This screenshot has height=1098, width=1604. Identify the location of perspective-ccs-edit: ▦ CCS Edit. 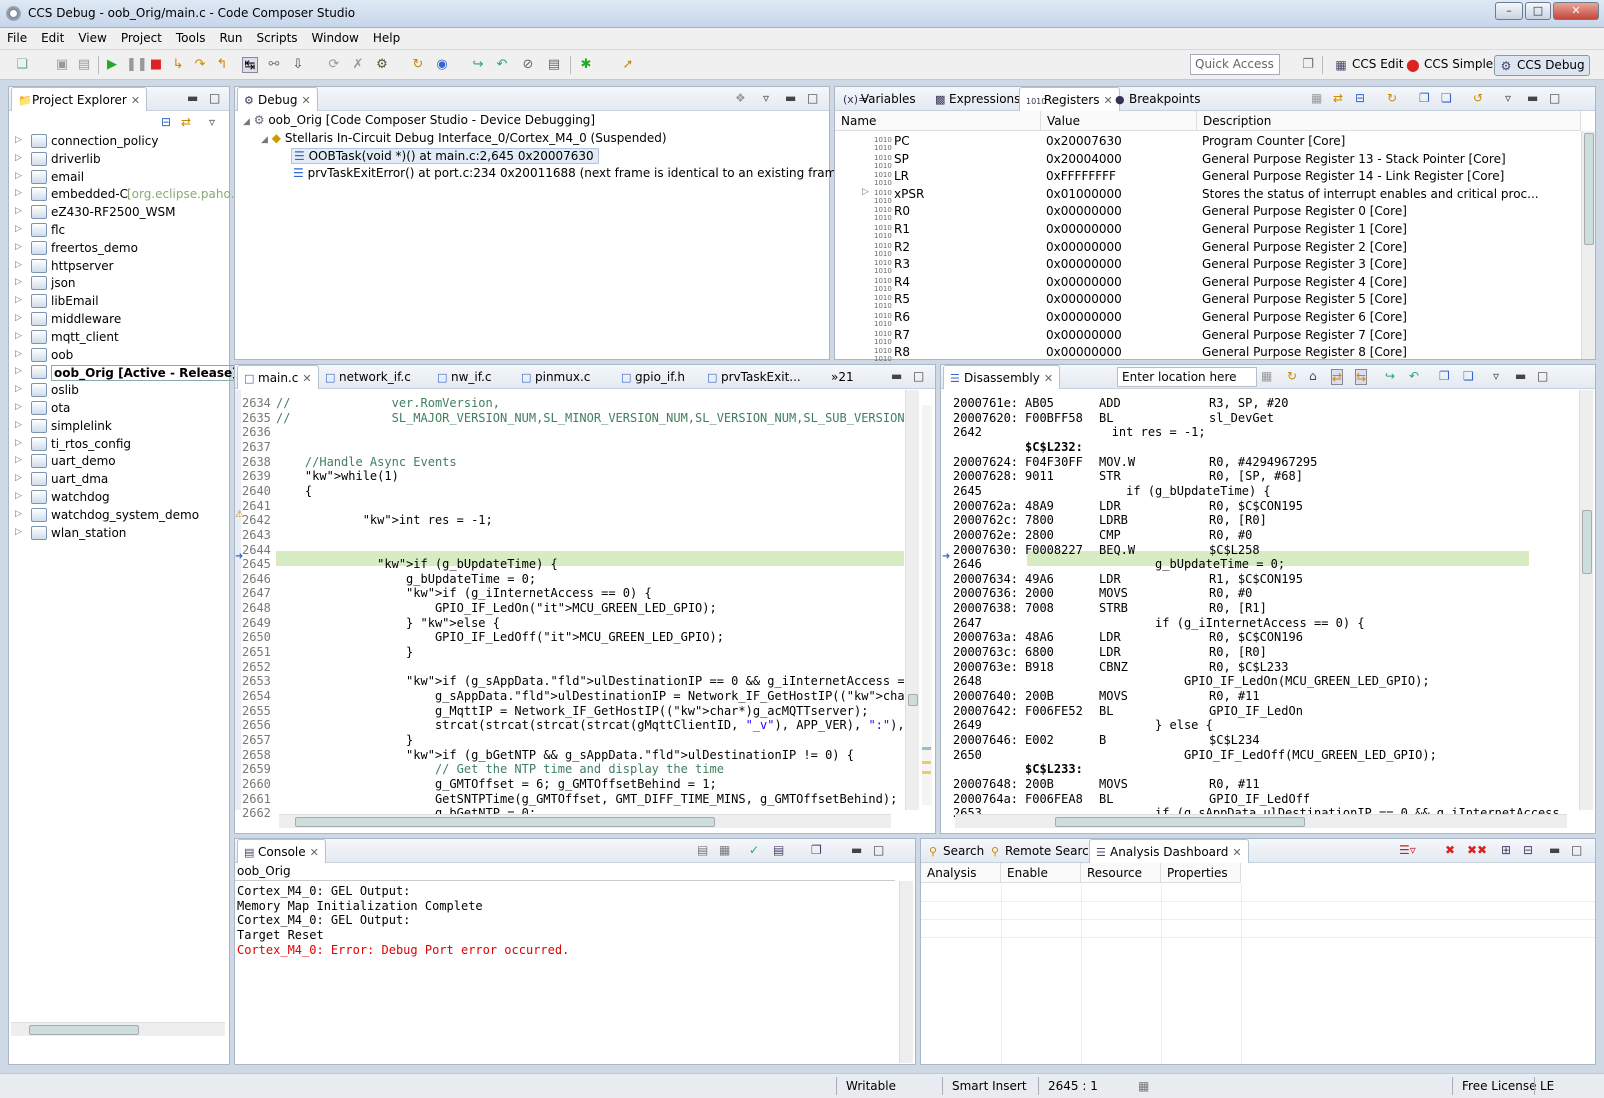
(1368, 65).